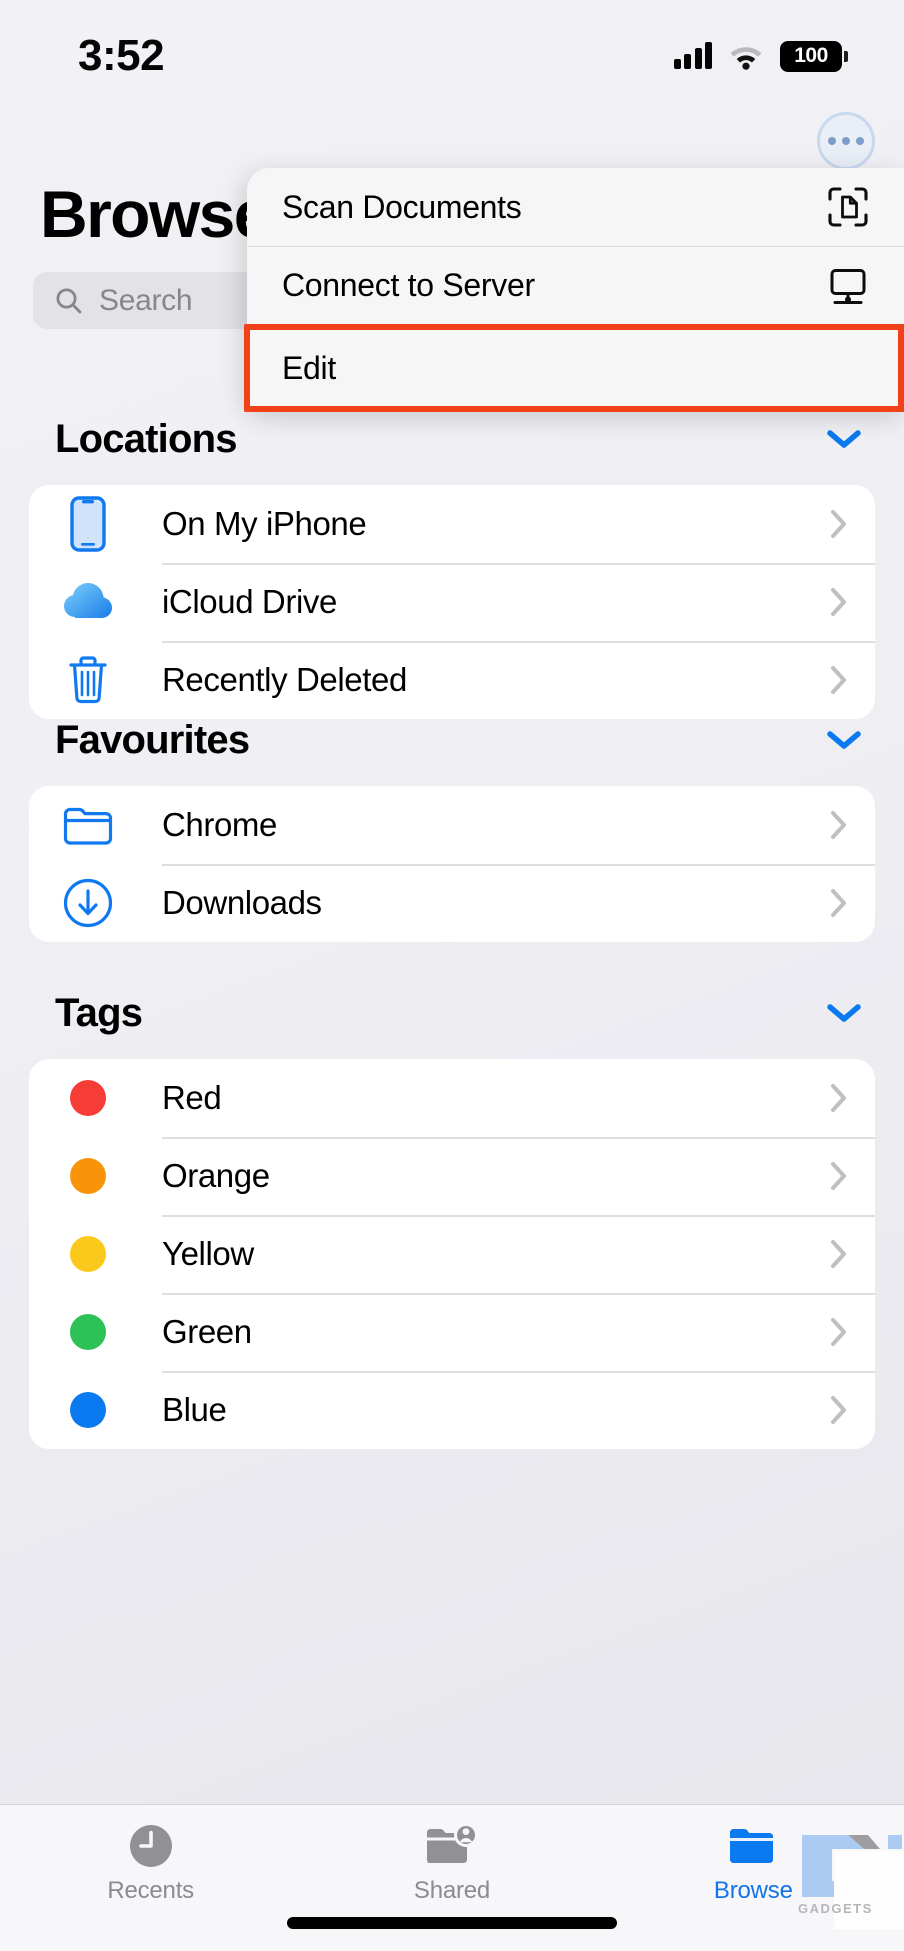 Image resolution: width=904 pixels, height=1951 pixels. What do you see at coordinates (753, 1890) in the screenshot?
I see `tab-label: Browse` at bounding box center [753, 1890].